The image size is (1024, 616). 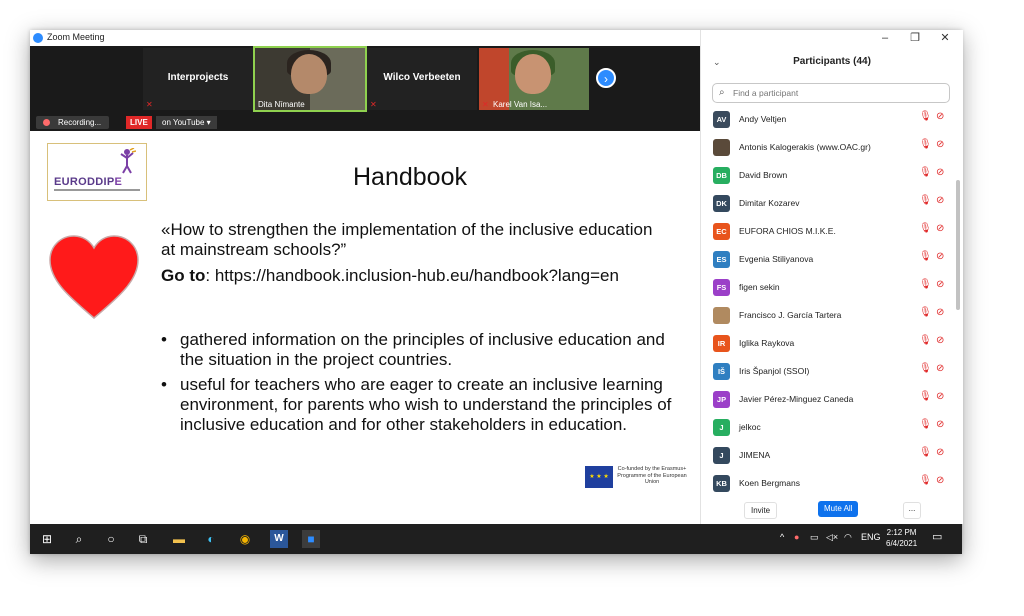 I want to click on cortana-icon: ○, so click(x=111, y=539).